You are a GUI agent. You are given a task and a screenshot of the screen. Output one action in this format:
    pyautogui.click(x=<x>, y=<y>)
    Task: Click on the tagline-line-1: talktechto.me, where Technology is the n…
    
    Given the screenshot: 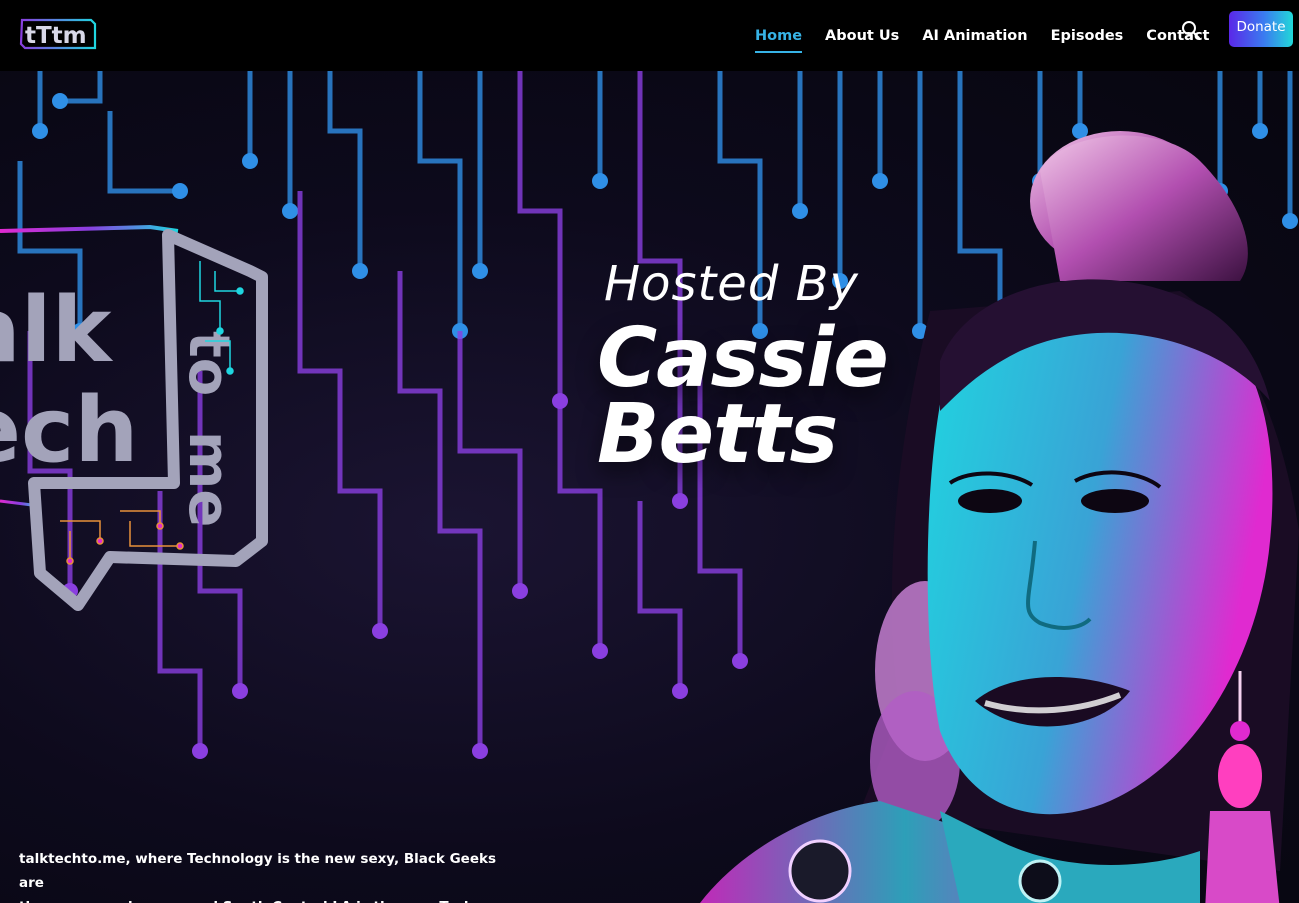 What is the action you would take?
    pyautogui.click(x=258, y=871)
    